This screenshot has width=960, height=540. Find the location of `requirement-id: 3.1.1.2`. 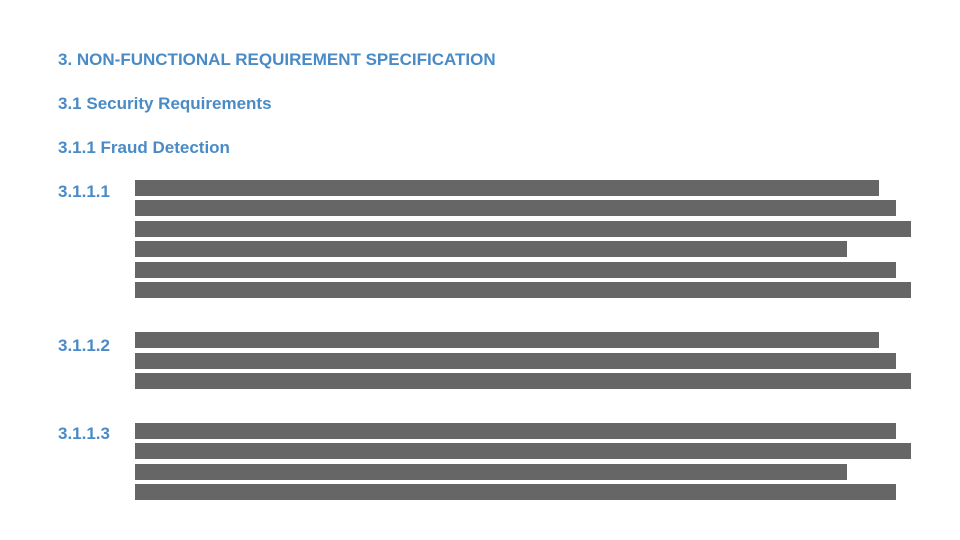

requirement-id: 3.1.1.2 is located at coordinates (84, 345).